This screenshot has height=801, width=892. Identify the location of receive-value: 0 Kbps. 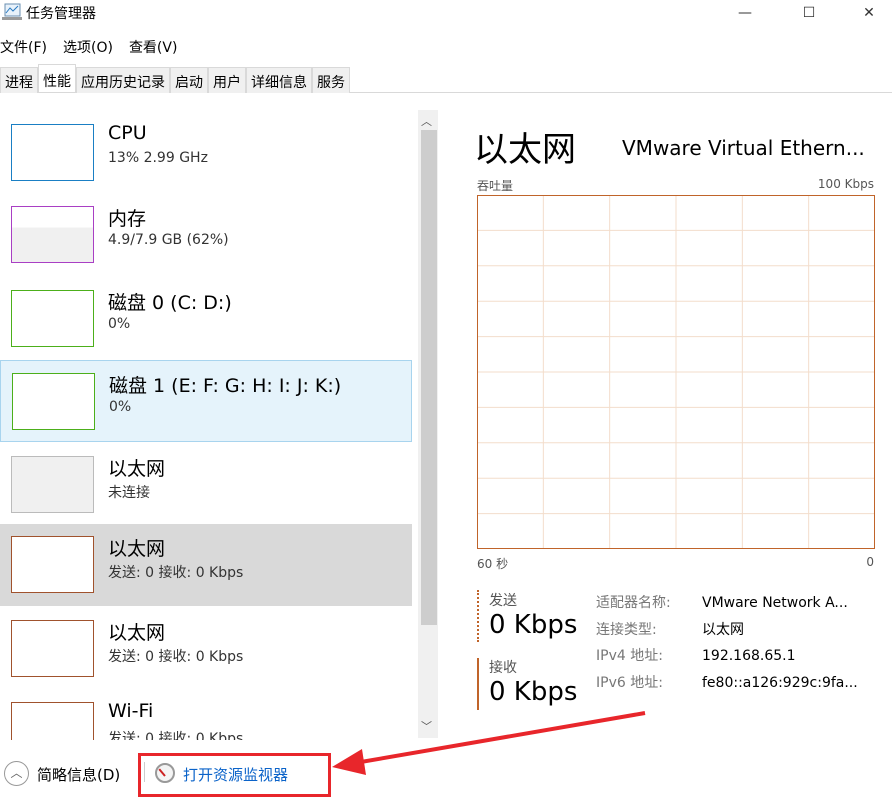
(533, 692).